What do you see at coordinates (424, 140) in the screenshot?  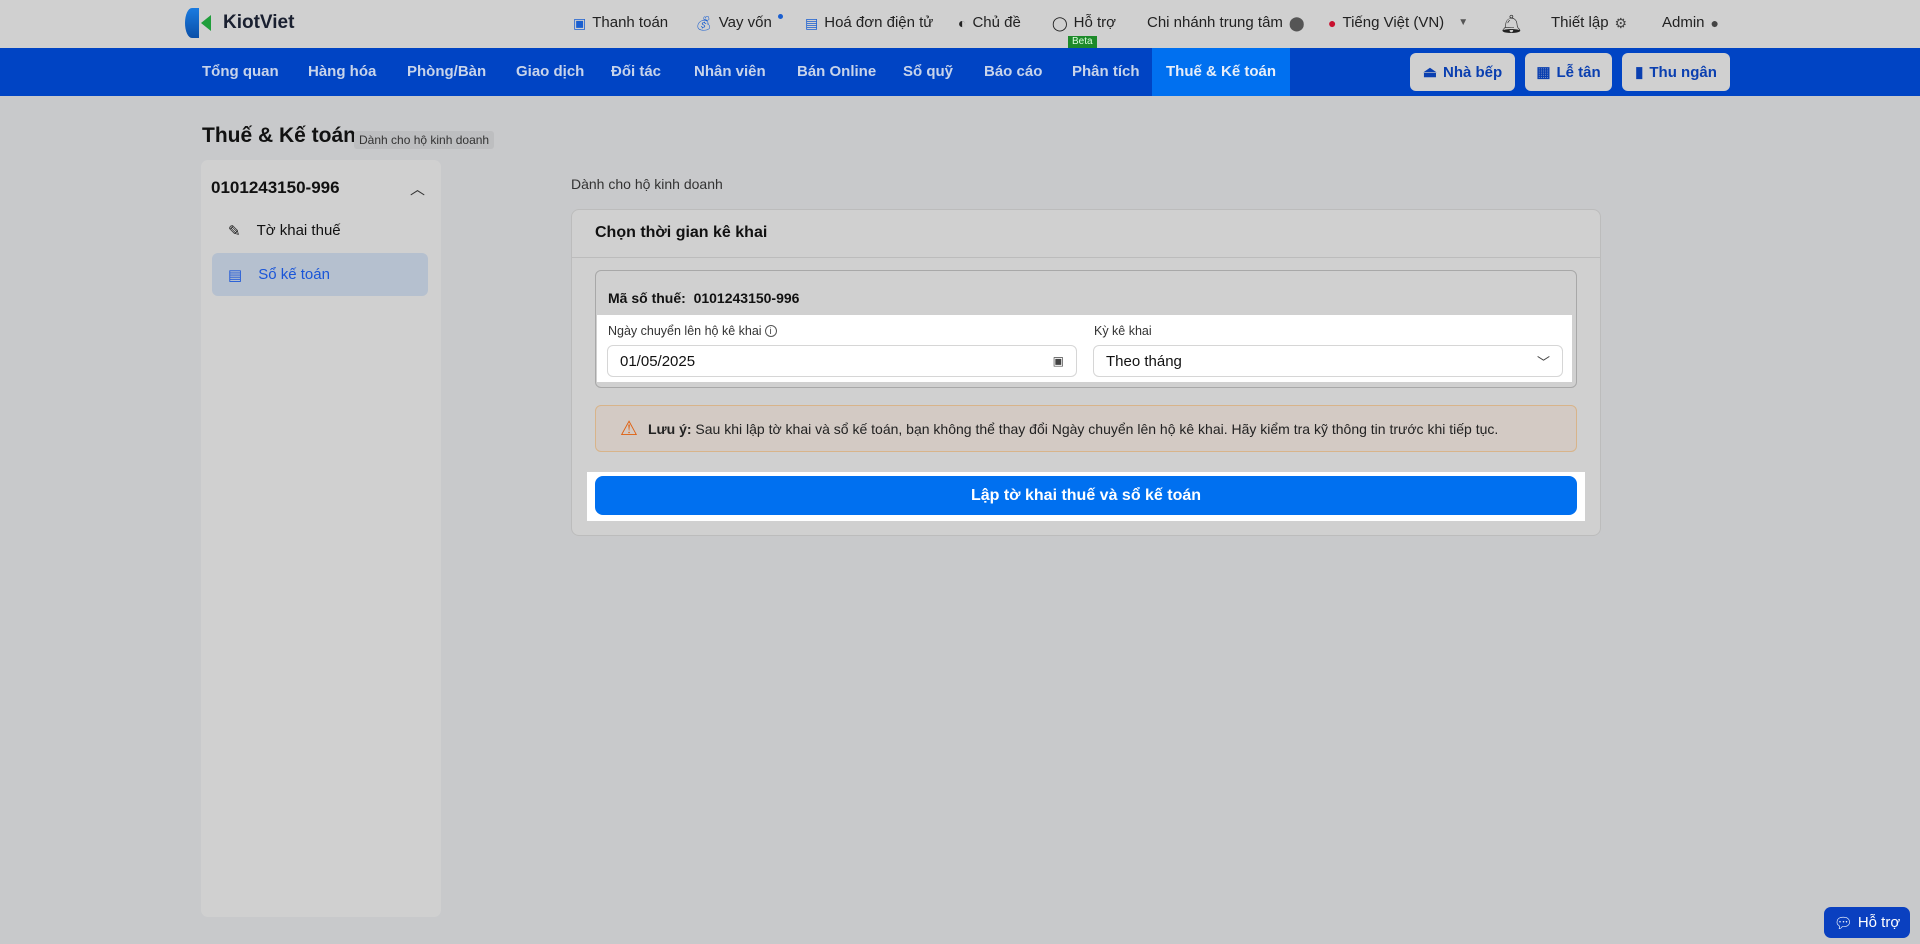 I see `title-badge: Dành cho hộ kinh doanh` at bounding box center [424, 140].